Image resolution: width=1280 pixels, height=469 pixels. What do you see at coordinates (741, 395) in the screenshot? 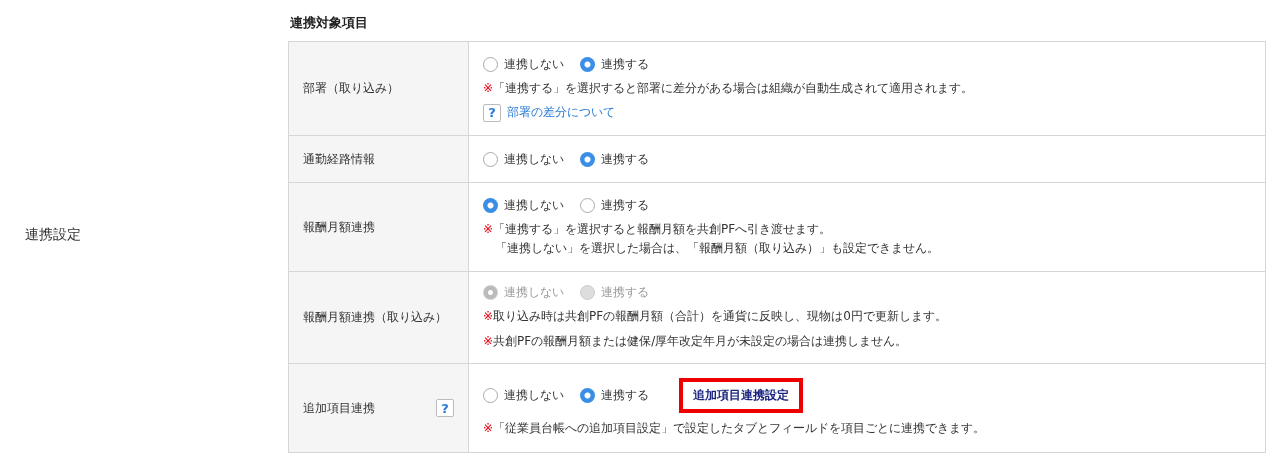
I see `settings-button: 追加項目連携設定` at bounding box center [741, 395].